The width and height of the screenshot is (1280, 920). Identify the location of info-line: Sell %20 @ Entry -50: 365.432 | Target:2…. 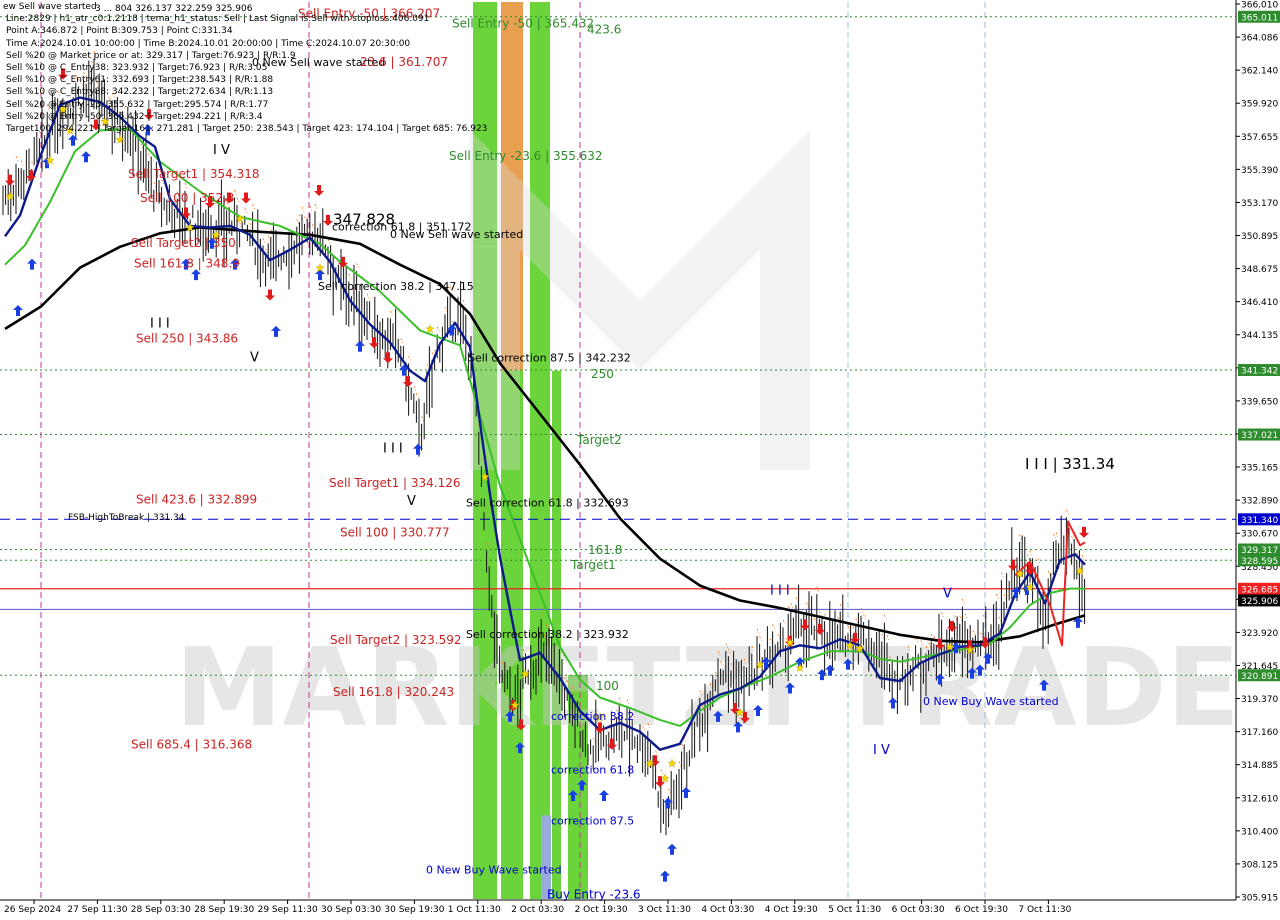
(134, 116).